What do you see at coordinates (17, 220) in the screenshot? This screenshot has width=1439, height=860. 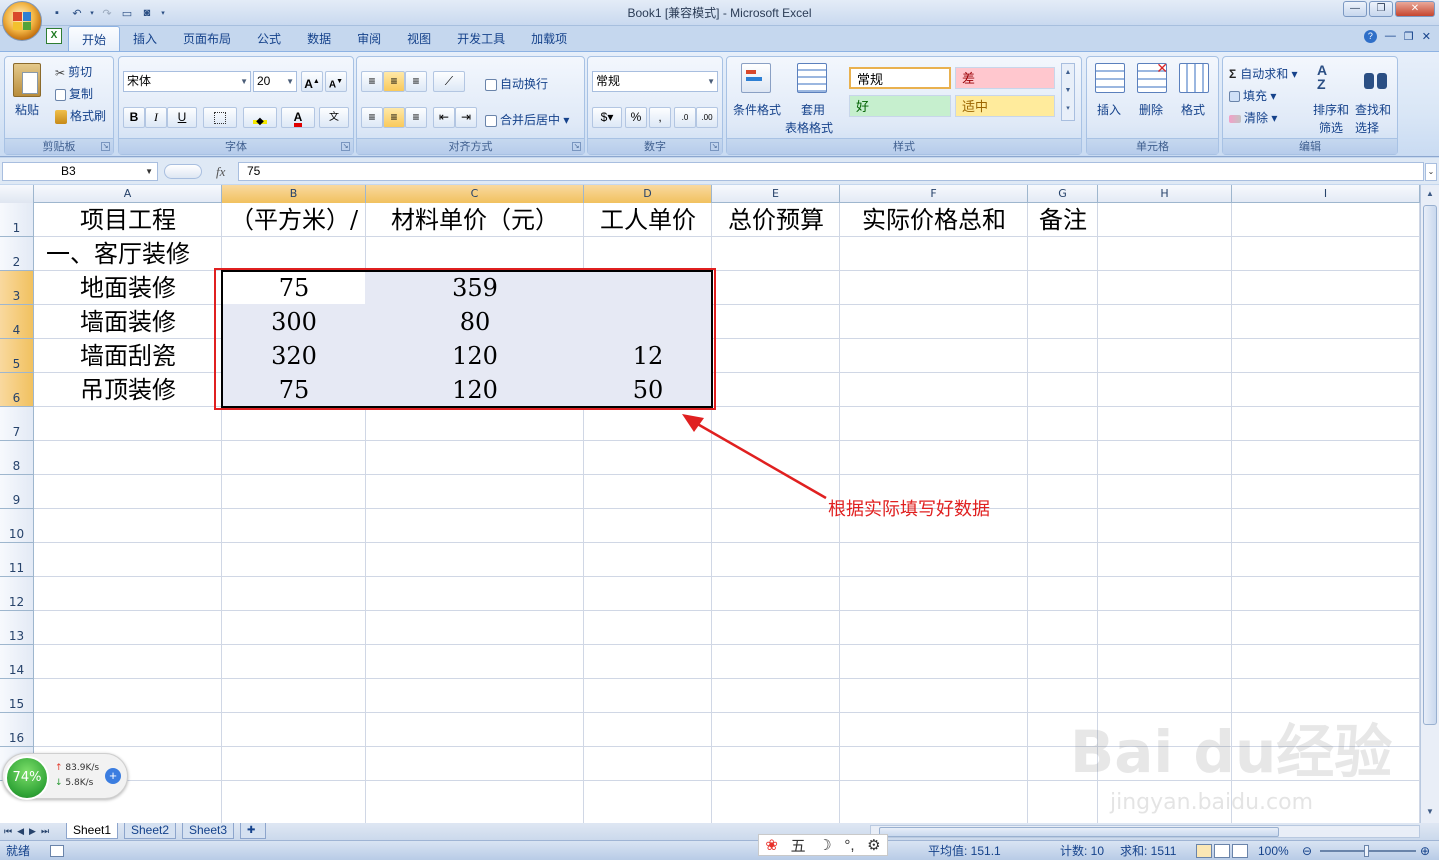 I see `row-header-1: 1` at bounding box center [17, 220].